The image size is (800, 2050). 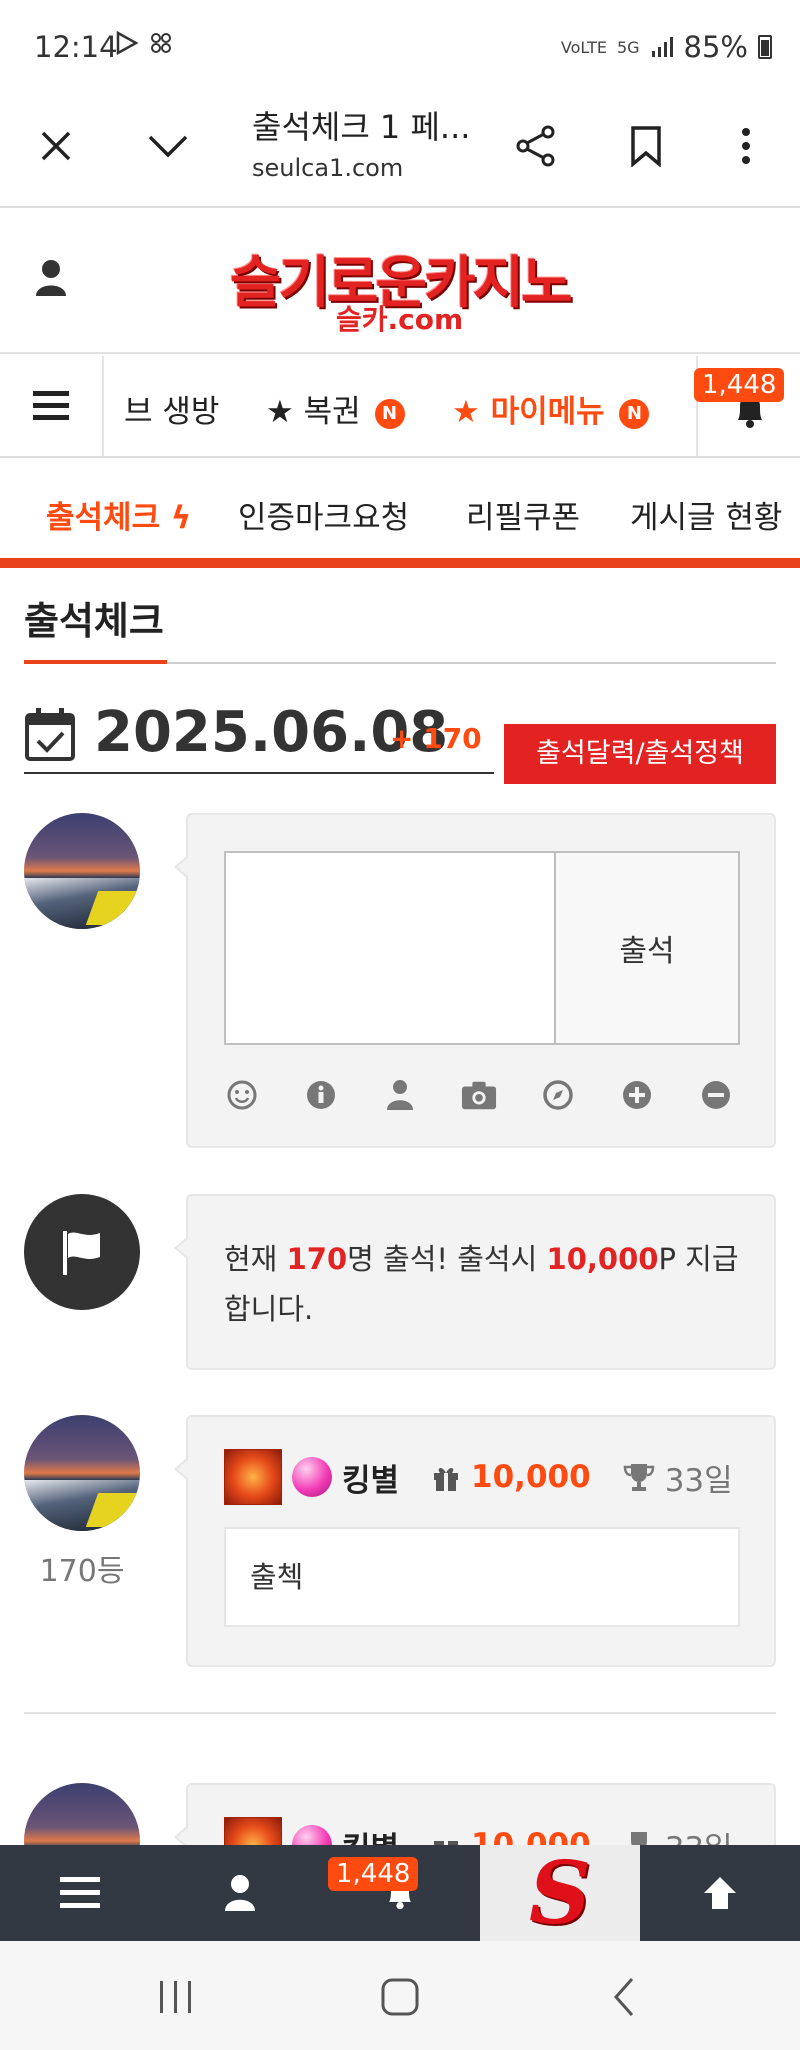 I want to click on scroll-top-button, so click(x=720, y=1893).